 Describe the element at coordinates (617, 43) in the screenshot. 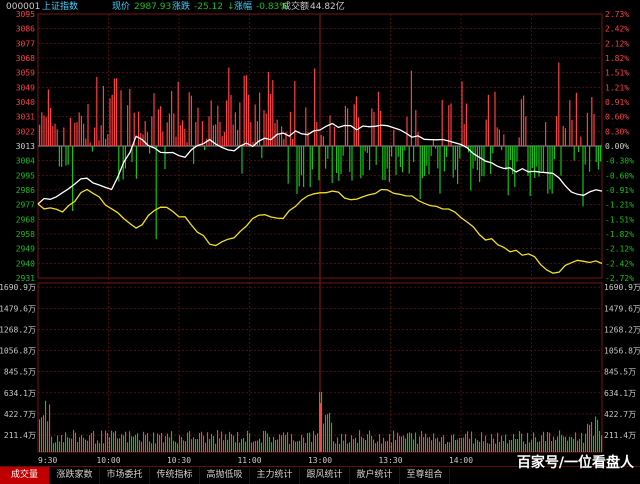

I see `pct-tick-label: 2.12%` at that location.